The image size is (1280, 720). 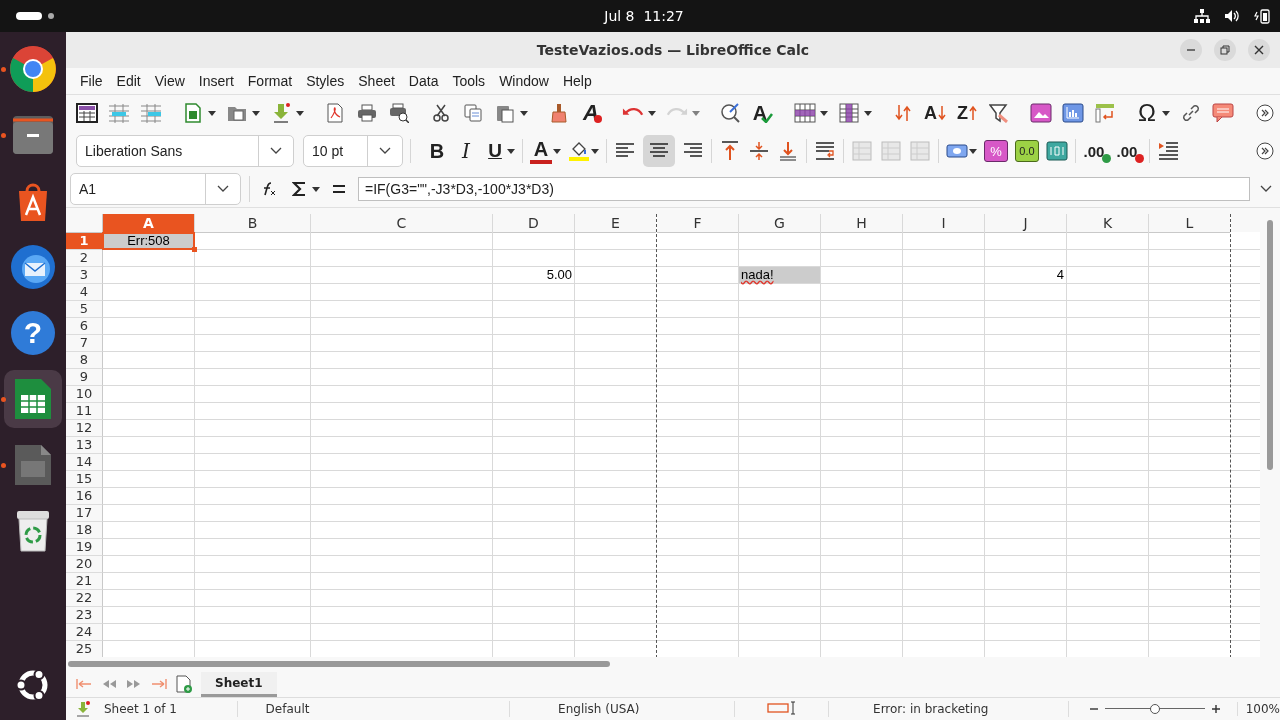 What do you see at coordinates (644, 16) in the screenshot?
I see `clock: Jul 8 11:27` at bounding box center [644, 16].